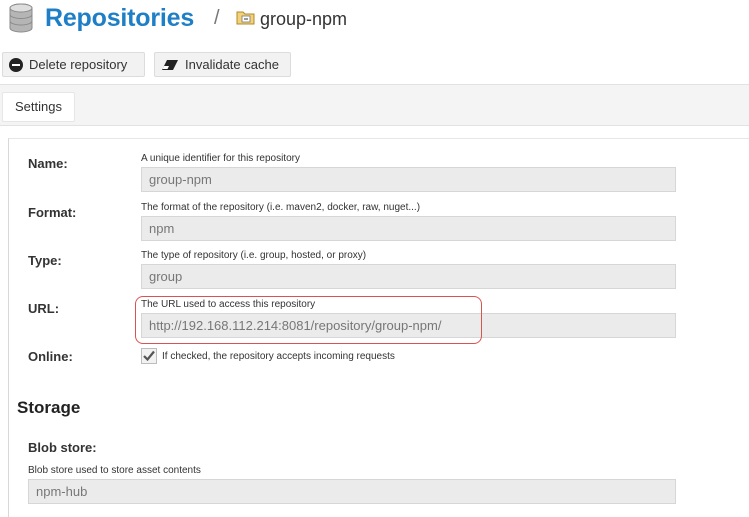  What do you see at coordinates (119, 18) in the screenshot?
I see `page-title: Repositories` at bounding box center [119, 18].